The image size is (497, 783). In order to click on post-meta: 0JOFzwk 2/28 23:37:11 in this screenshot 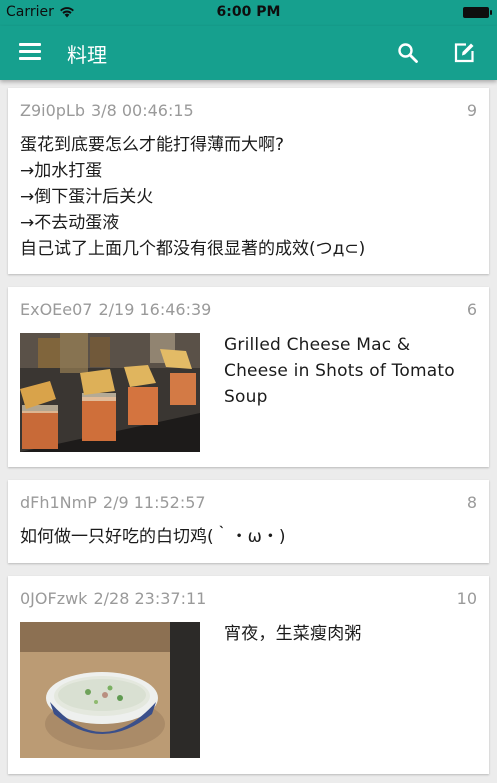, I will do `click(113, 598)`.